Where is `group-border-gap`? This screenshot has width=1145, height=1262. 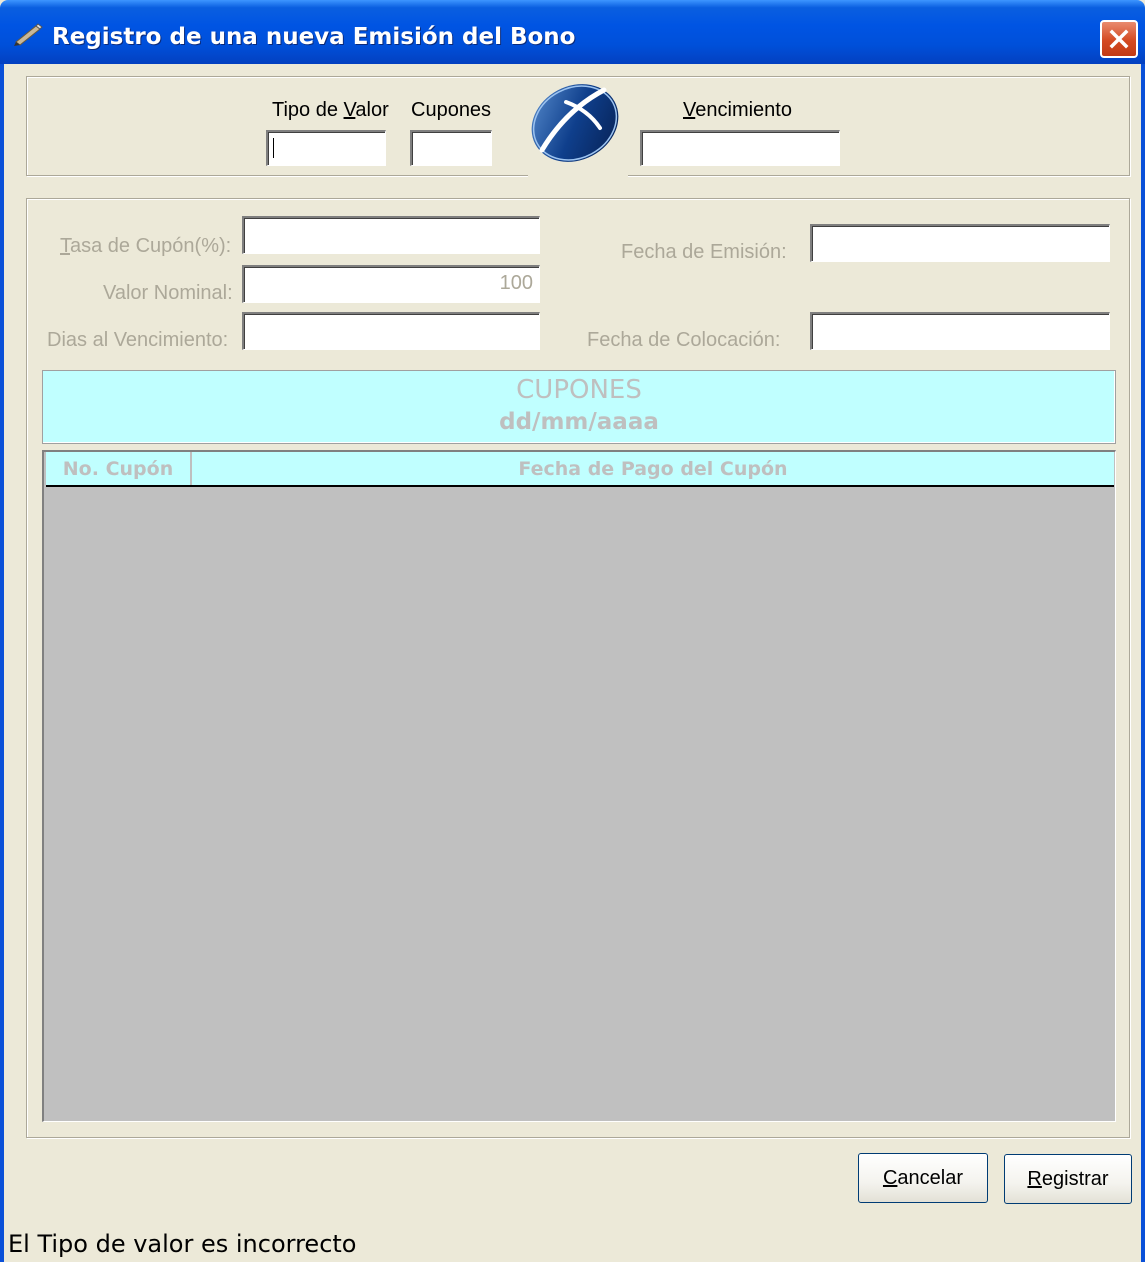 group-border-gap is located at coordinates (578, 175).